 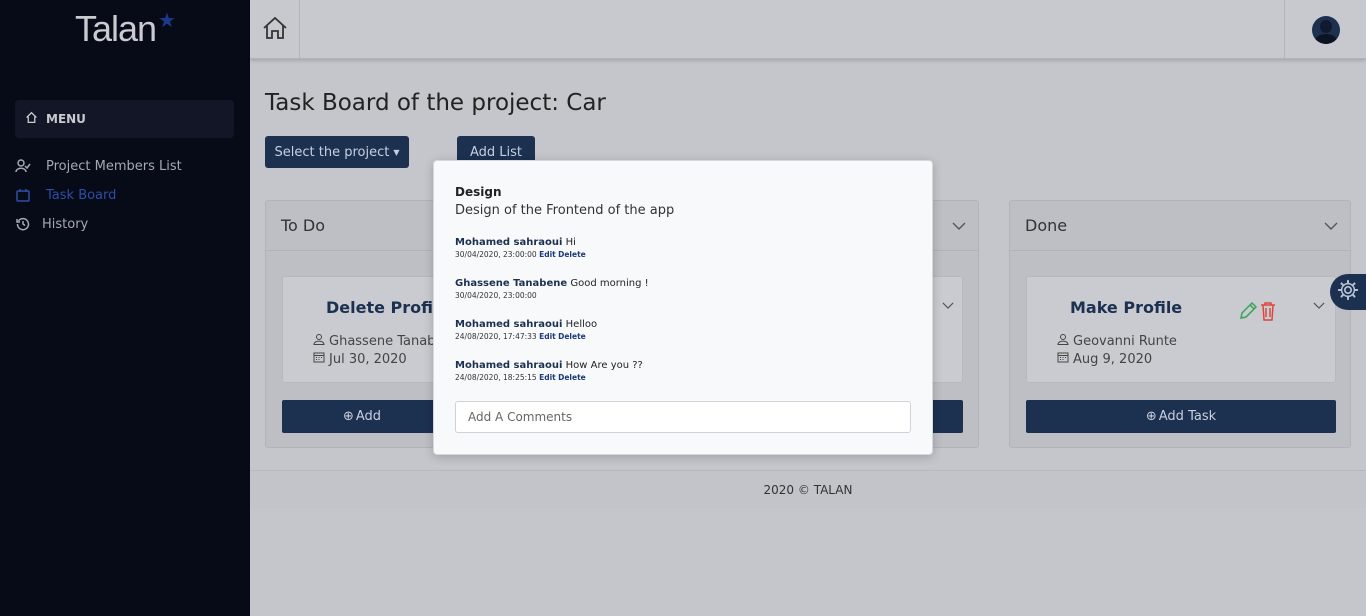 I want to click on footer-text: 2020 © TALAN, so click(x=808, y=489).